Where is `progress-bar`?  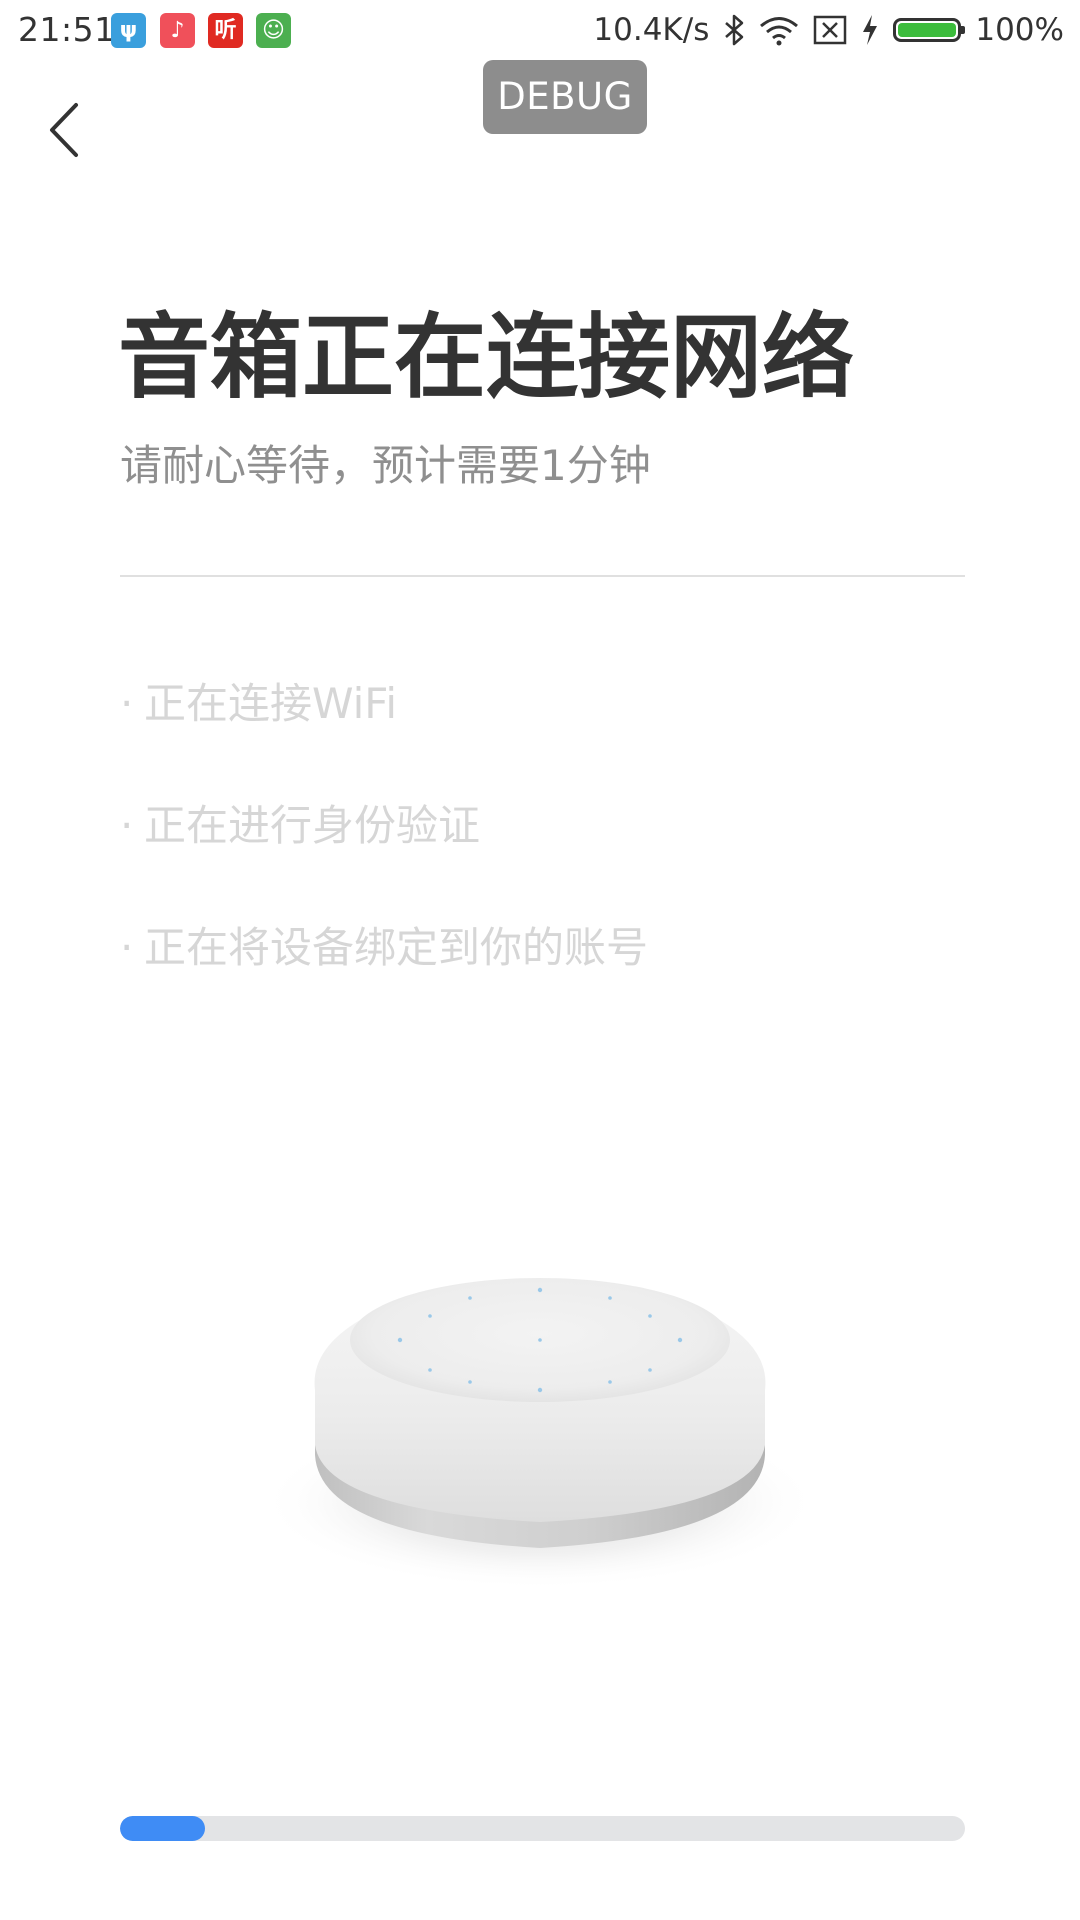
progress-bar is located at coordinates (542, 1828).